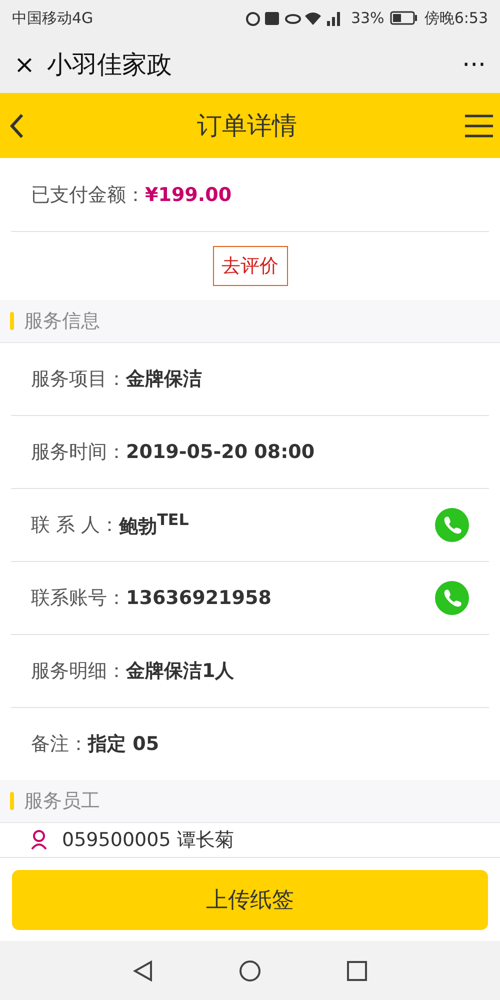 This screenshot has height=1000, width=500. I want to click on more-button: ···, so click(474, 64).